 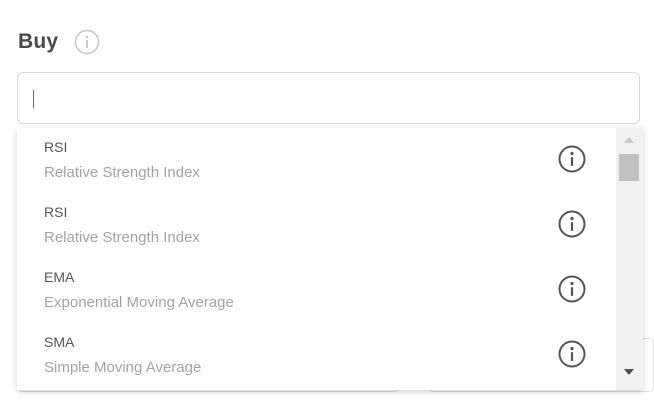 What do you see at coordinates (629, 259) in the screenshot?
I see `dropdown-scrollbar` at bounding box center [629, 259].